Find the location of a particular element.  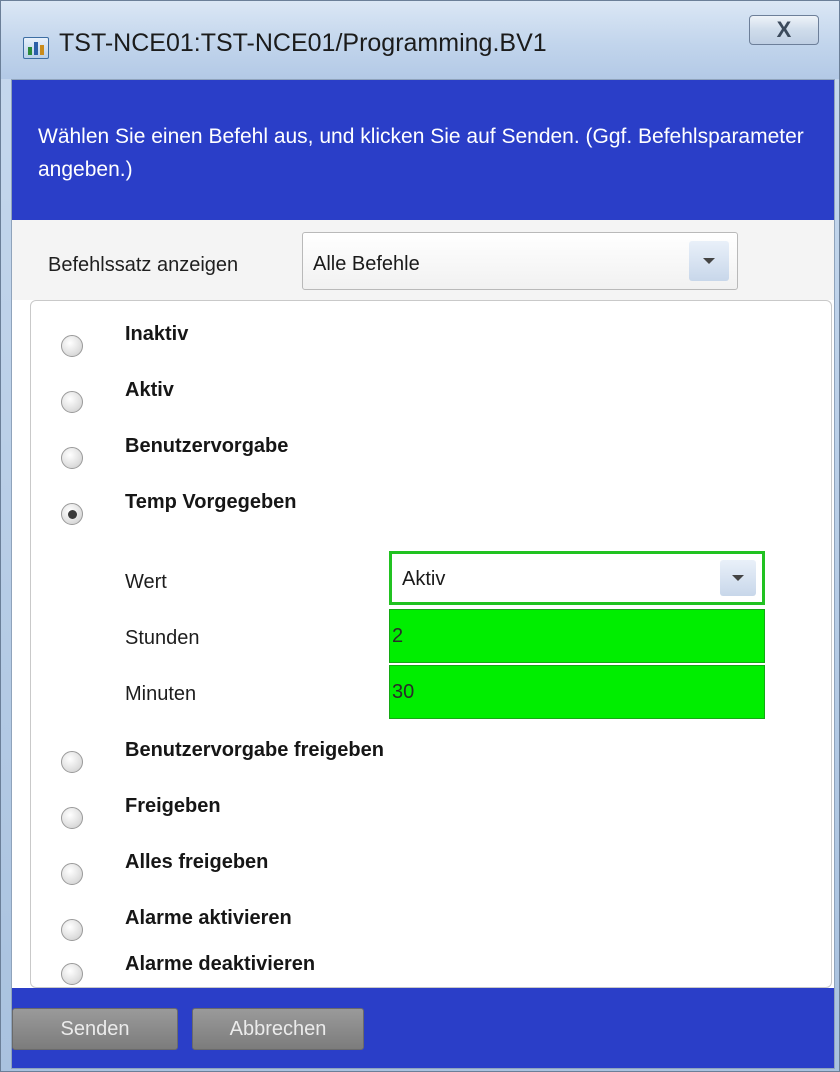

param-minuten-label: Minuten is located at coordinates (161, 694).